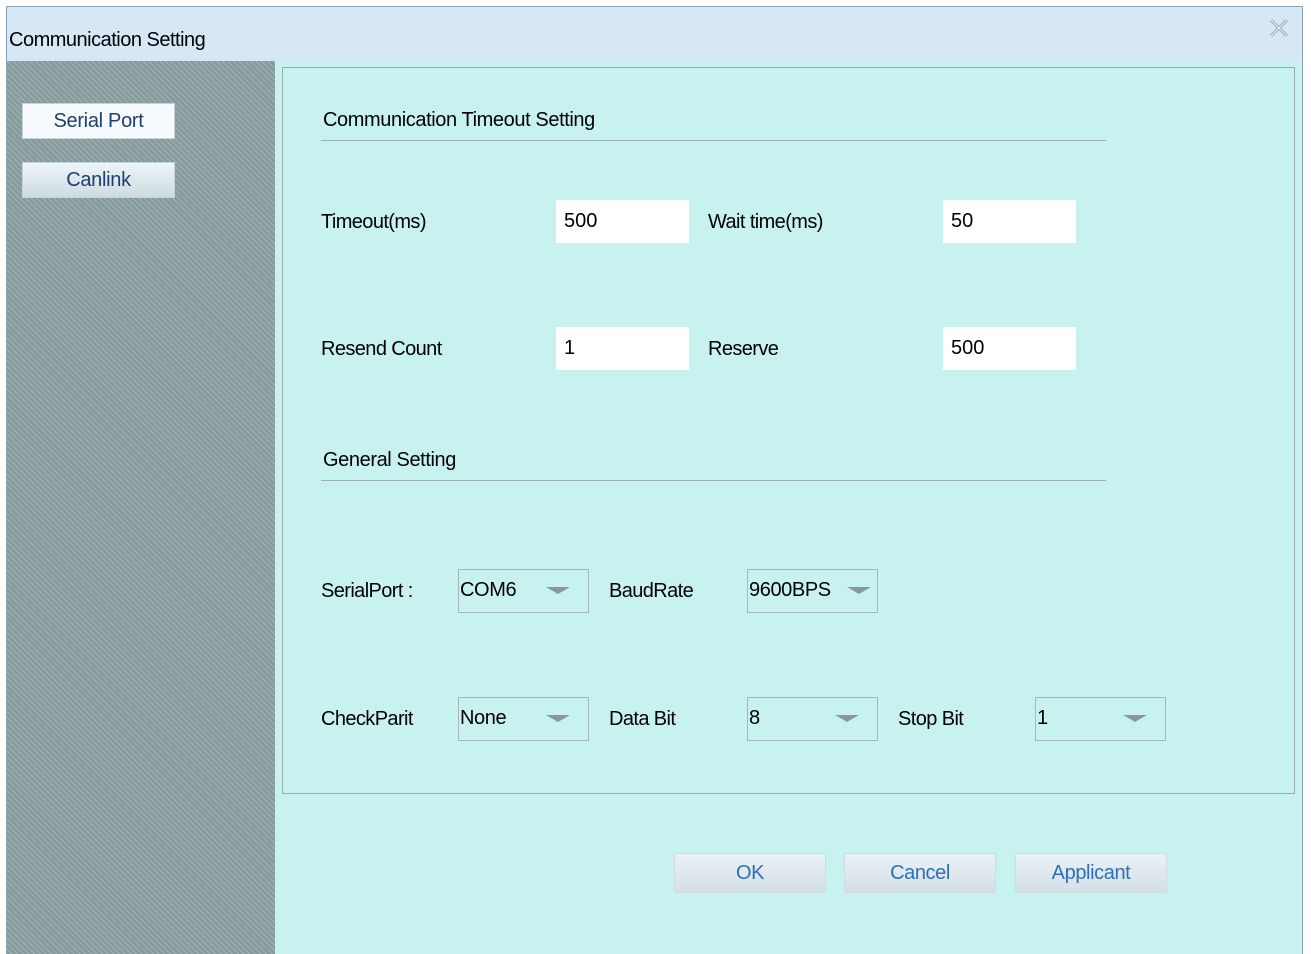  I want to click on databit-label: Data Bit, so click(642, 719).